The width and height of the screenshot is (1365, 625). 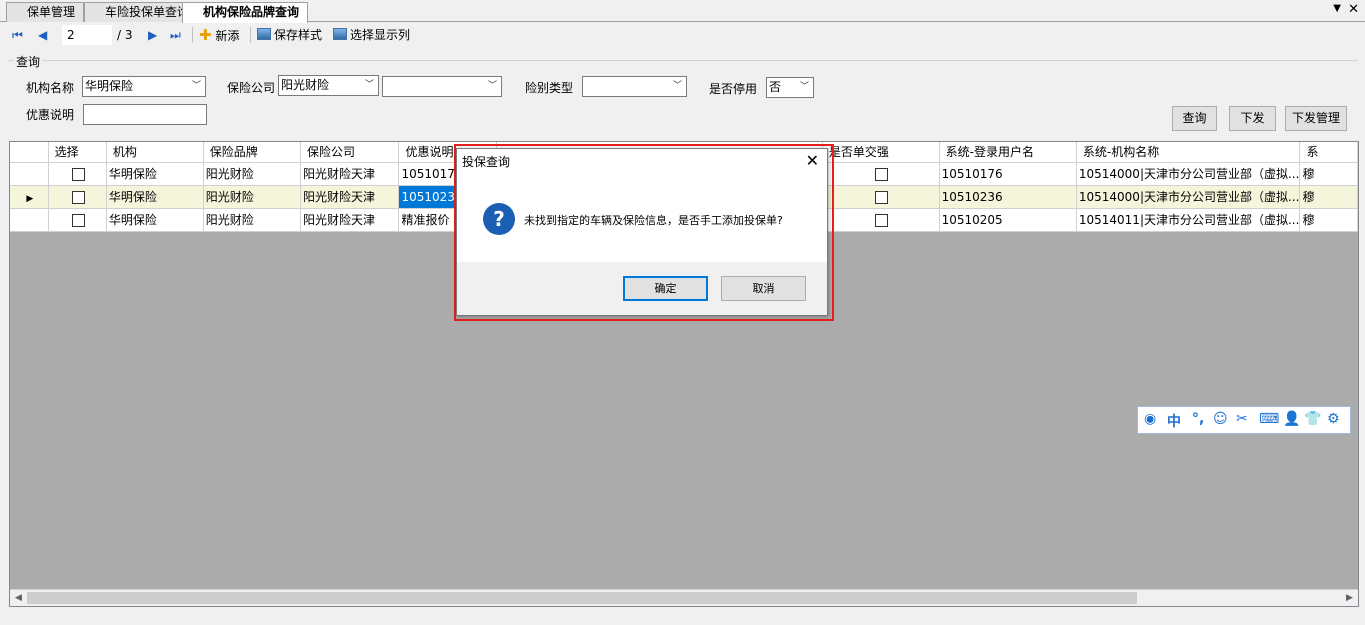 What do you see at coordinates (1008, 174) in the screenshot?
I see `login-user-cell: 10510176` at bounding box center [1008, 174].